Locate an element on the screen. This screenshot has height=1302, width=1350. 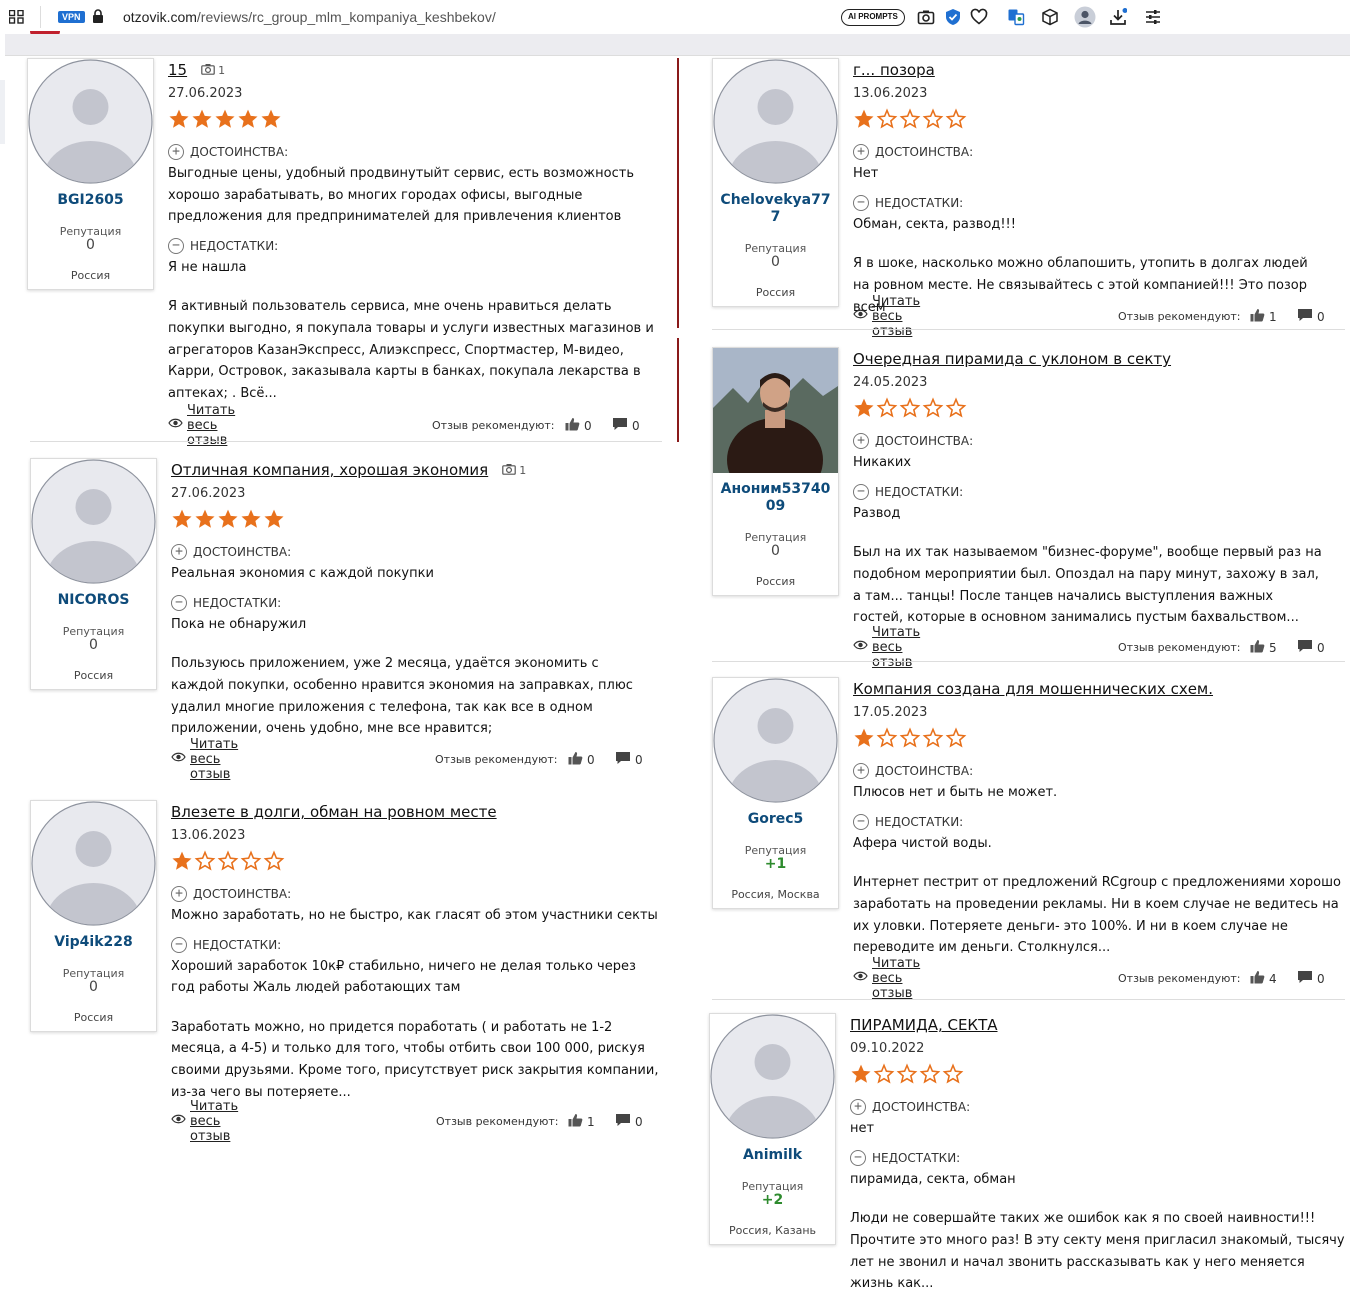
like-button: 4 is located at coordinates (1263, 978).